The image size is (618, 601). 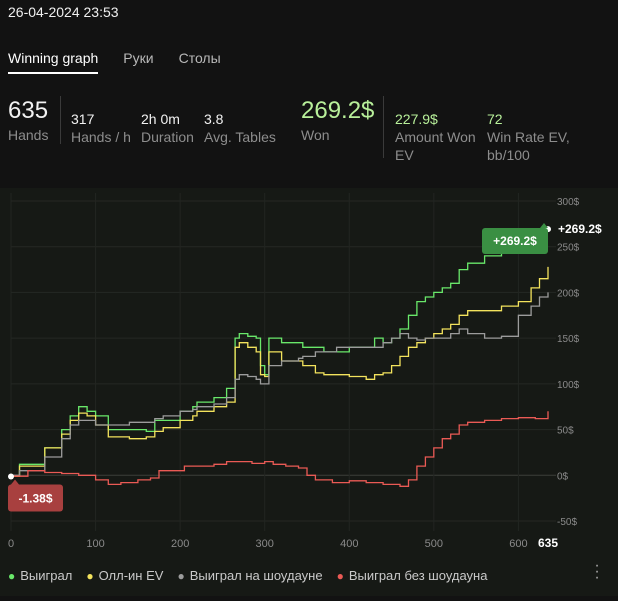 I want to click on more-options-icon: · · ·, so click(x=597, y=572).